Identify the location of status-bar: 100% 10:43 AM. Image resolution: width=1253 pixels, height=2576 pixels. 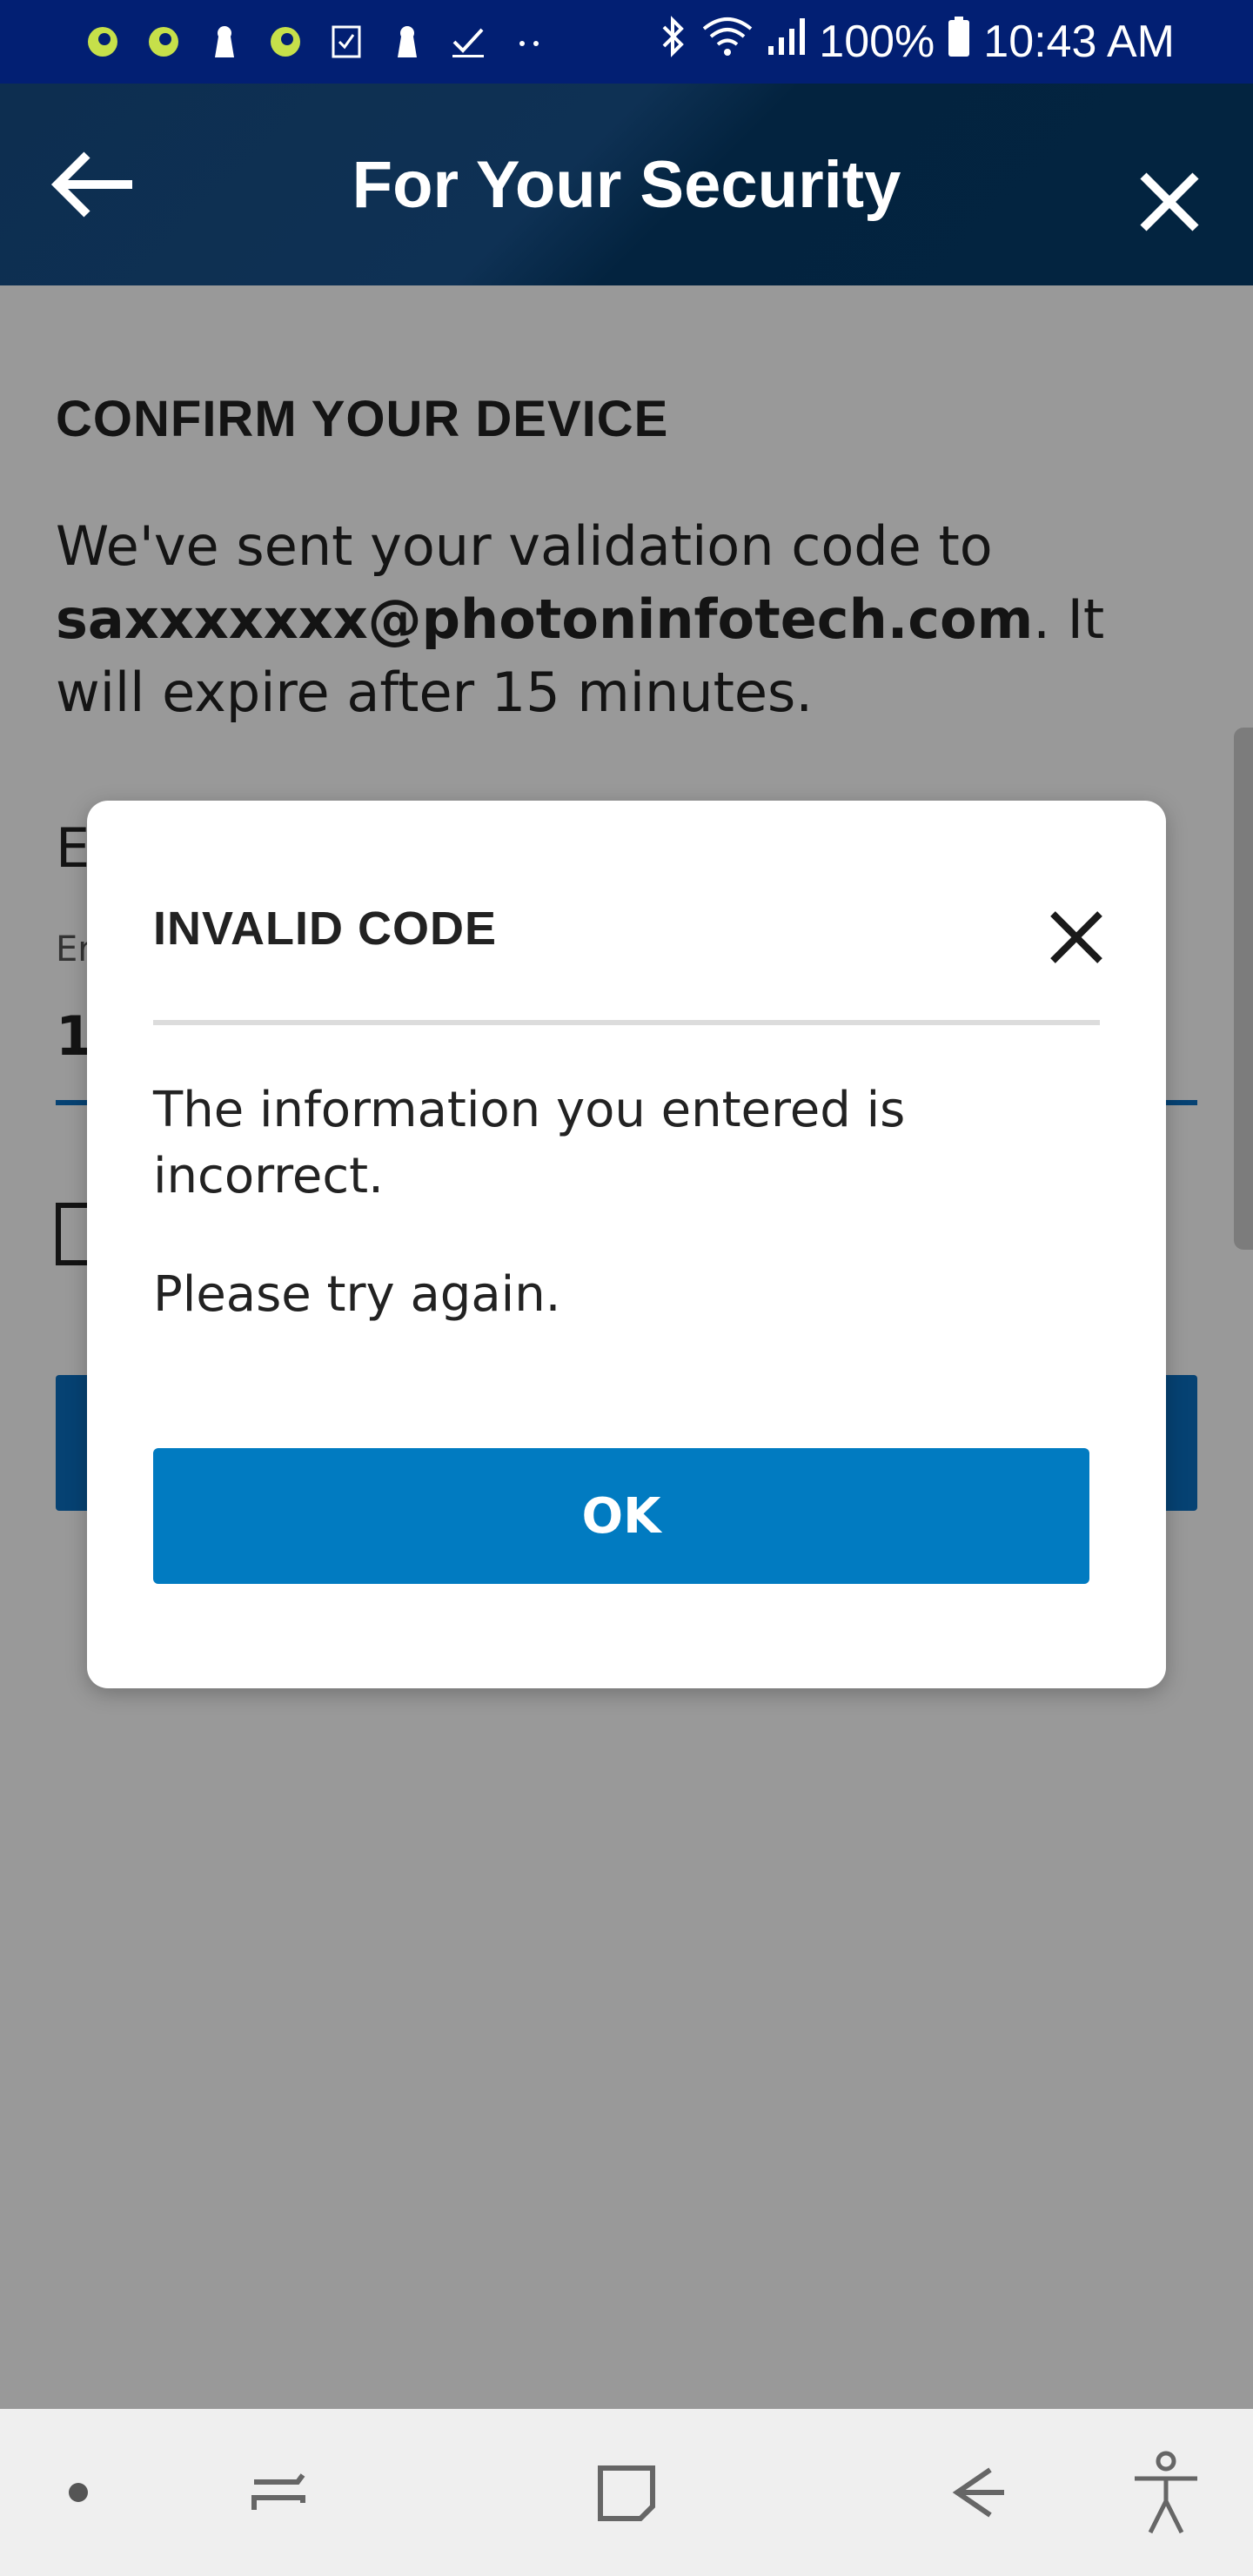
(626, 42).